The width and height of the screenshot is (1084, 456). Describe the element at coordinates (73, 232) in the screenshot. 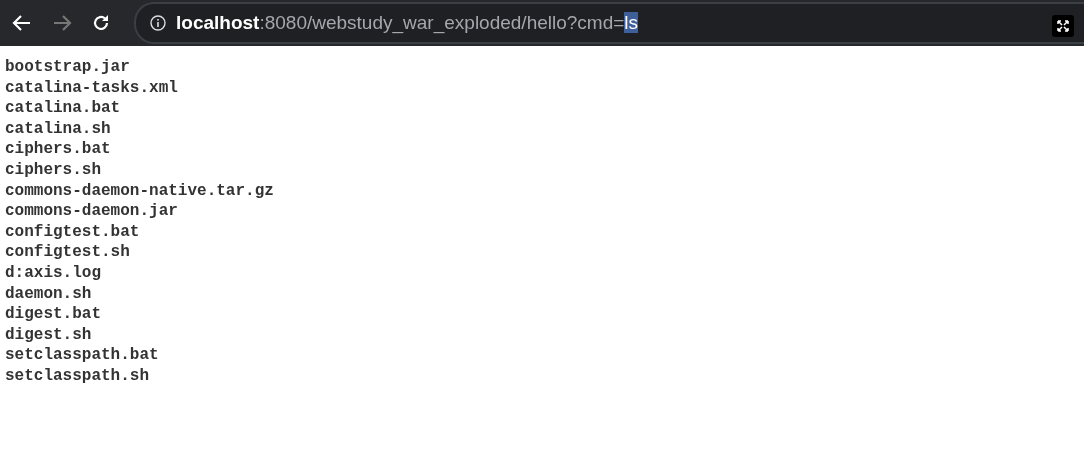

I see `file-name: configtest.bat` at that location.